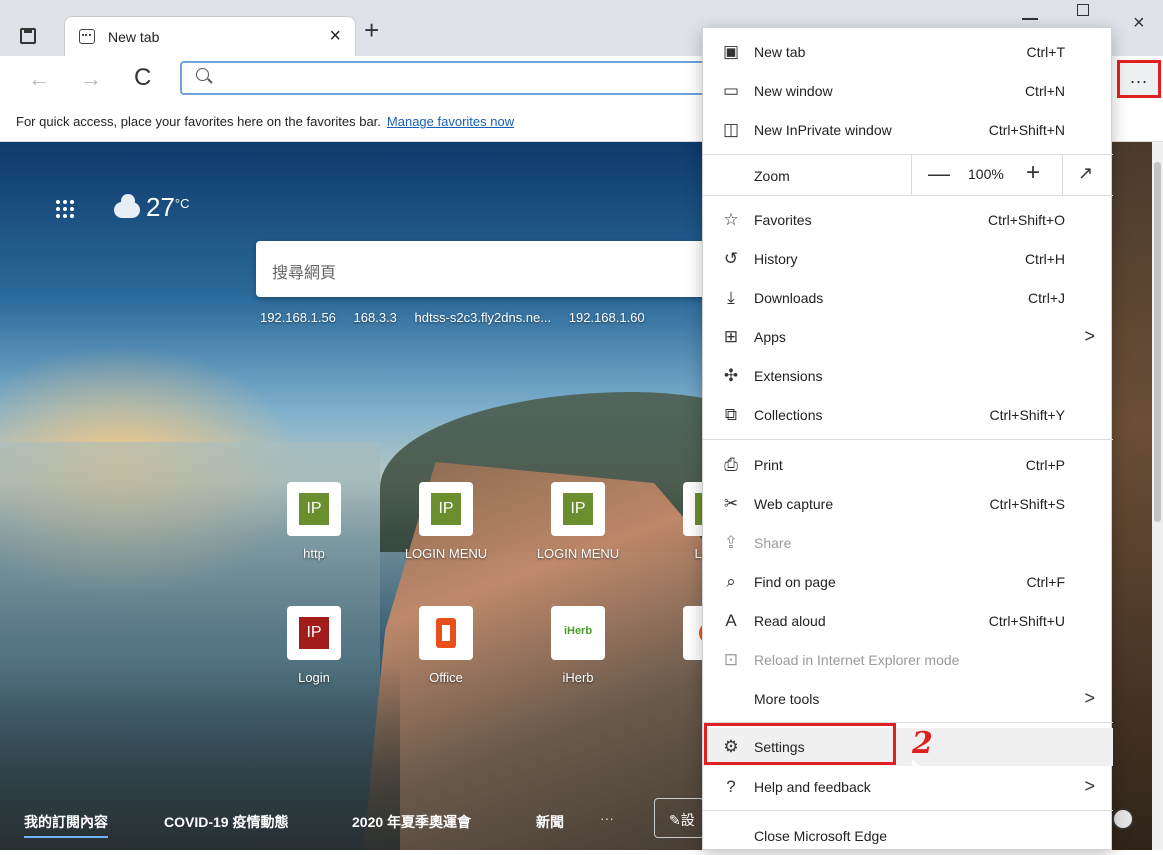  What do you see at coordinates (939, 174) in the screenshot?
I see `zoom-out-icon: —` at bounding box center [939, 174].